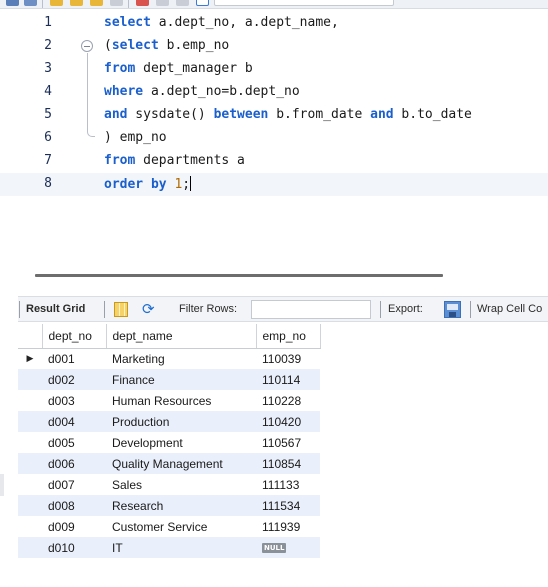  I want to click on column-header-emp-no: emp_no, so click(288, 336).